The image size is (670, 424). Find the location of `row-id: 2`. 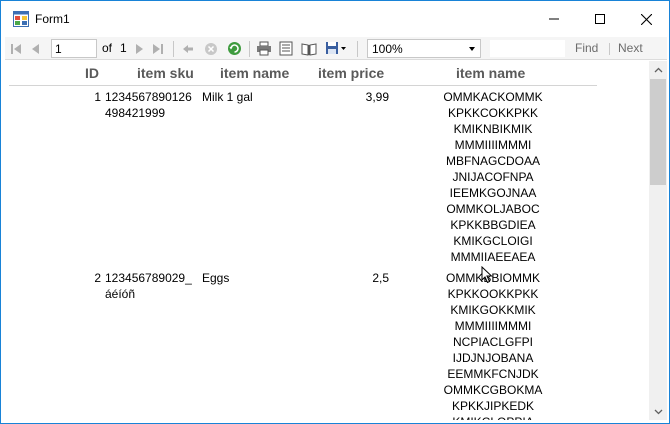

row-id: 2 is located at coordinates (97, 278).